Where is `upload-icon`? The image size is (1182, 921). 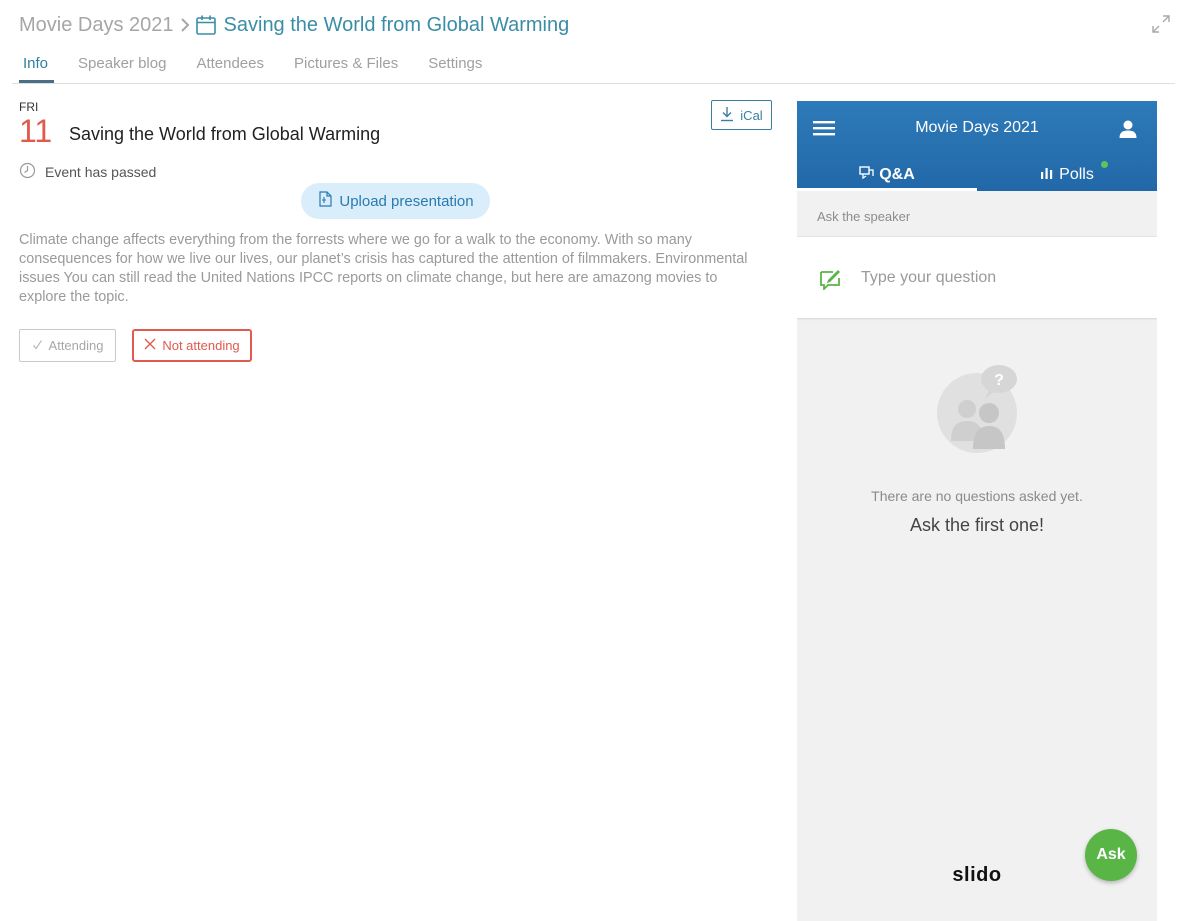 upload-icon is located at coordinates (325, 201).